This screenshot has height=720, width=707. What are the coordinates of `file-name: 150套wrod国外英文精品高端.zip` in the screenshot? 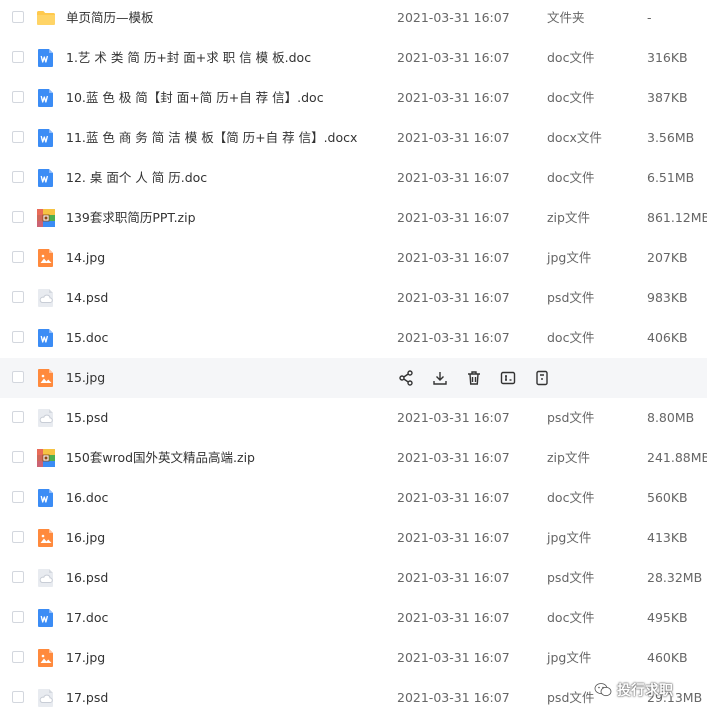 It's located at (160, 458).